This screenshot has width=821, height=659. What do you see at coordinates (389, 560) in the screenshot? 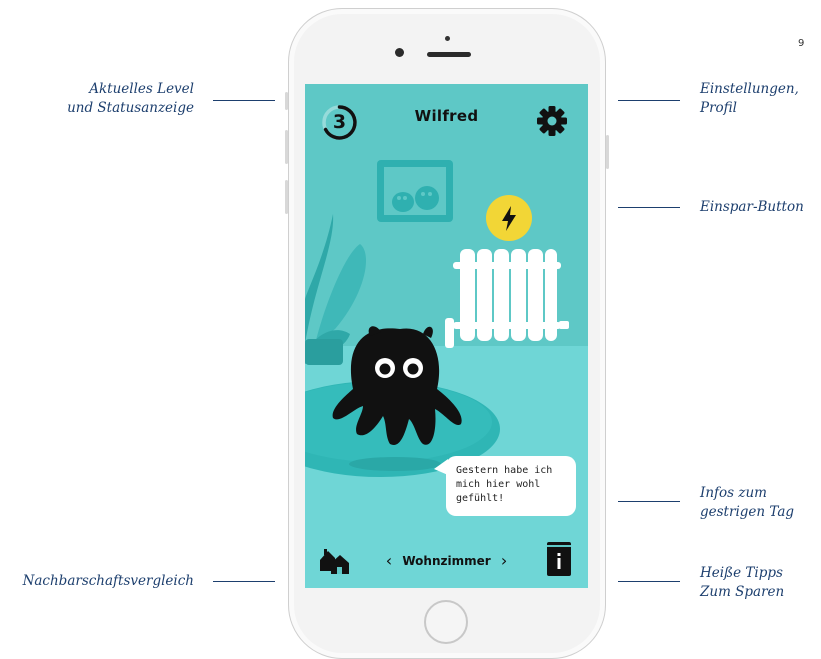
I see `chevron-left-icon: ‹` at bounding box center [389, 560].